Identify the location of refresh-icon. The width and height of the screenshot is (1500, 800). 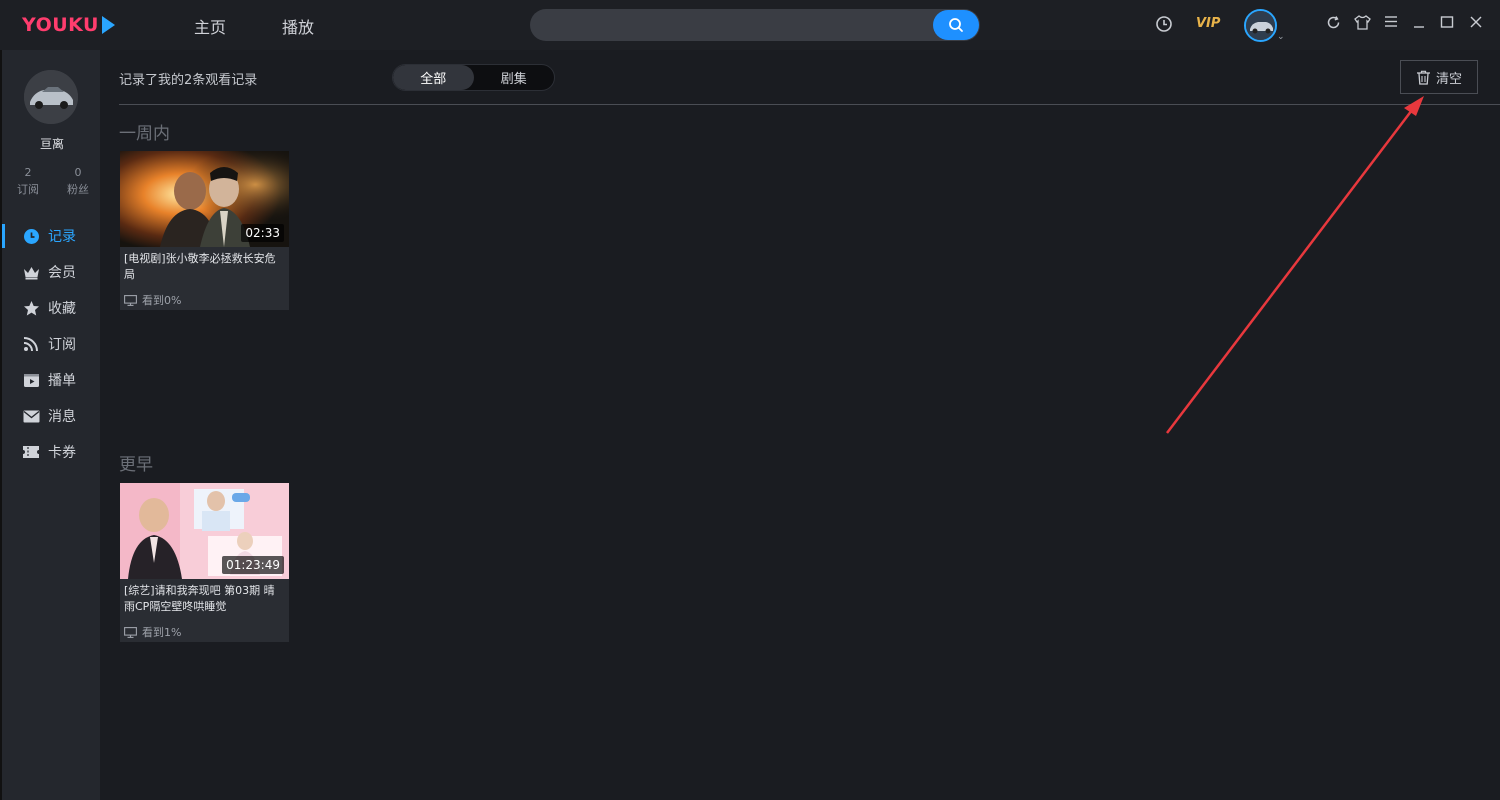
(1333, 22).